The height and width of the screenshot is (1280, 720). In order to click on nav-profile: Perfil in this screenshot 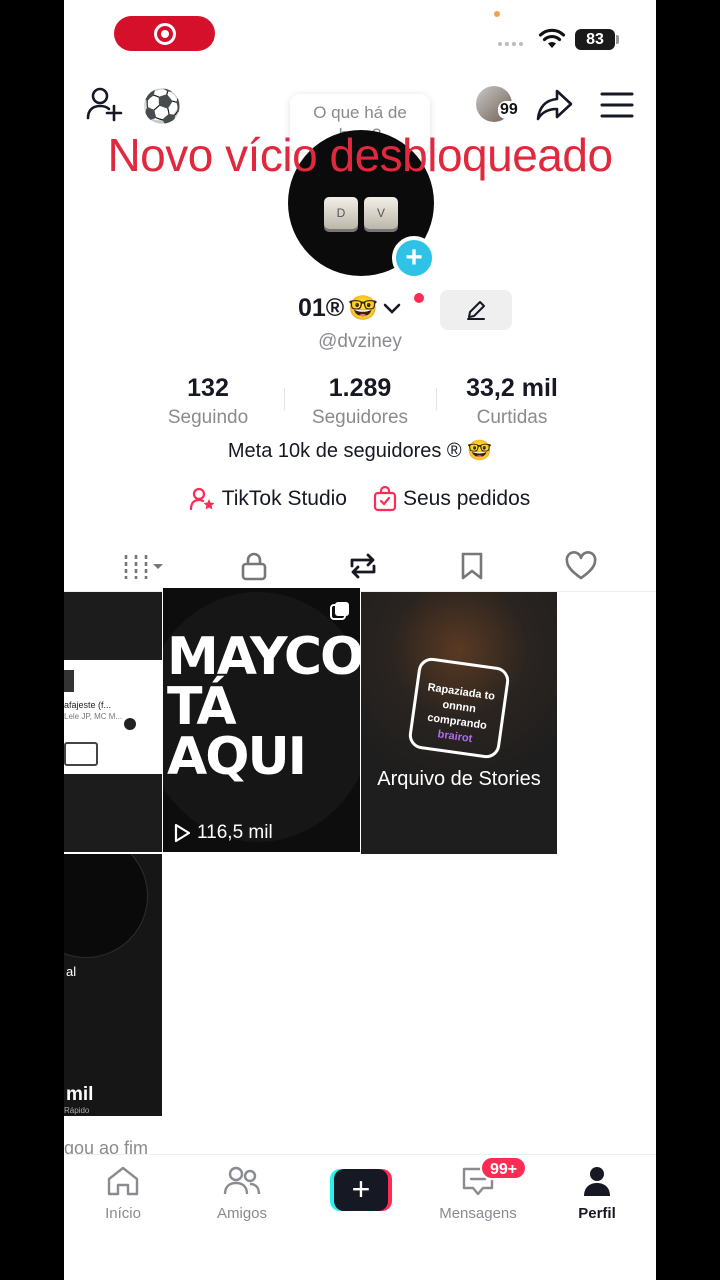, I will do `click(597, 1193)`.